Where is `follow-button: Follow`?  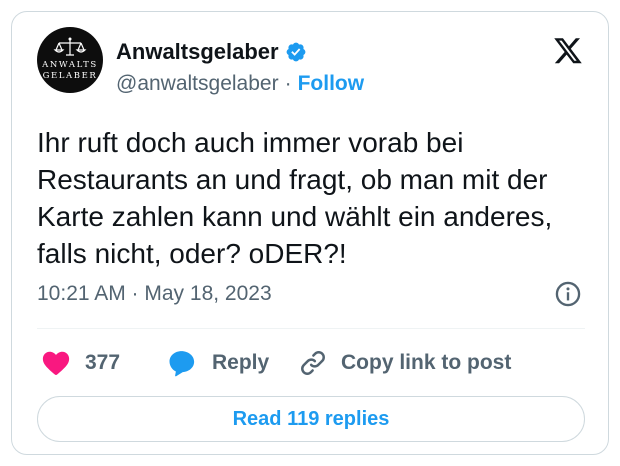
follow-button: Follow is located at coordinates (331, 84).